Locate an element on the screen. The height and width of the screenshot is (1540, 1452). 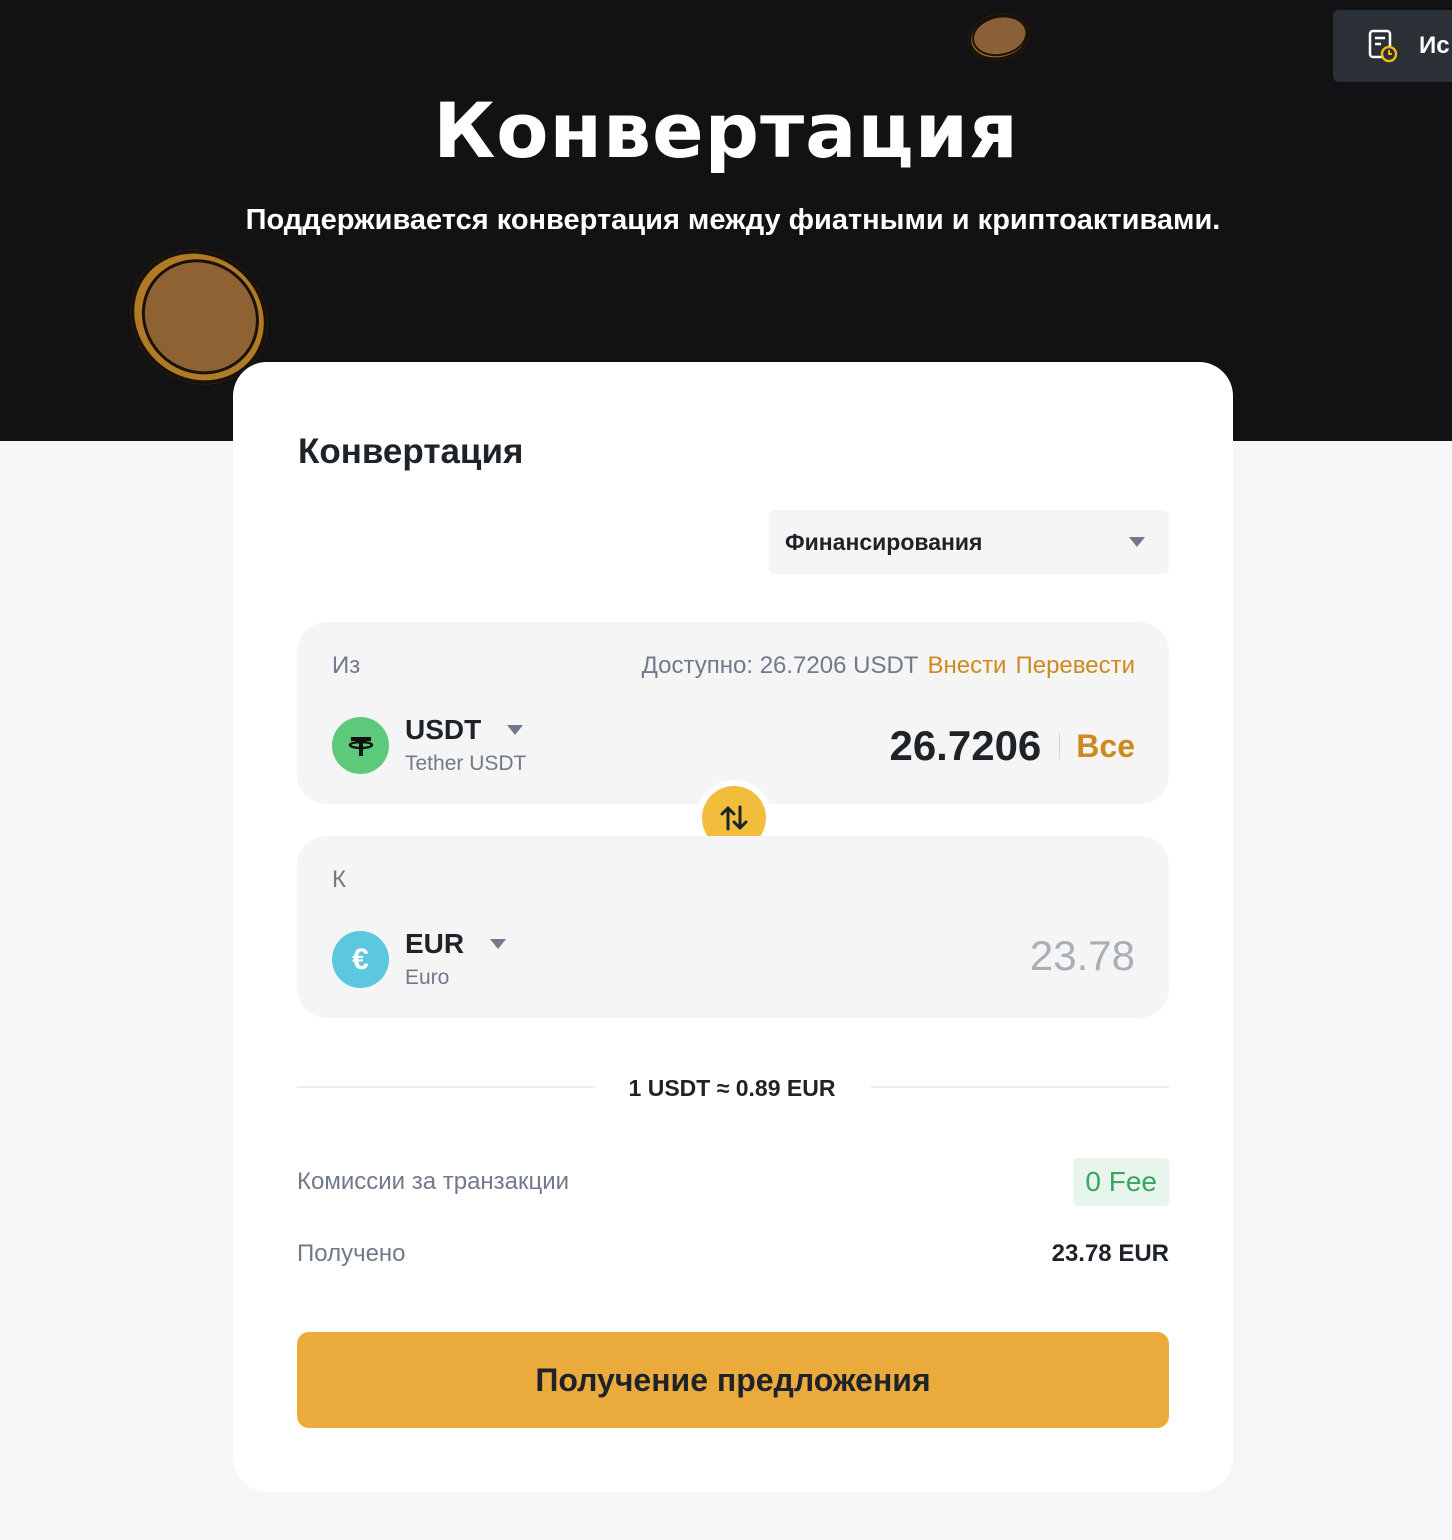
from-asset-name: Tether USDT is located at coordinates (466, 763).